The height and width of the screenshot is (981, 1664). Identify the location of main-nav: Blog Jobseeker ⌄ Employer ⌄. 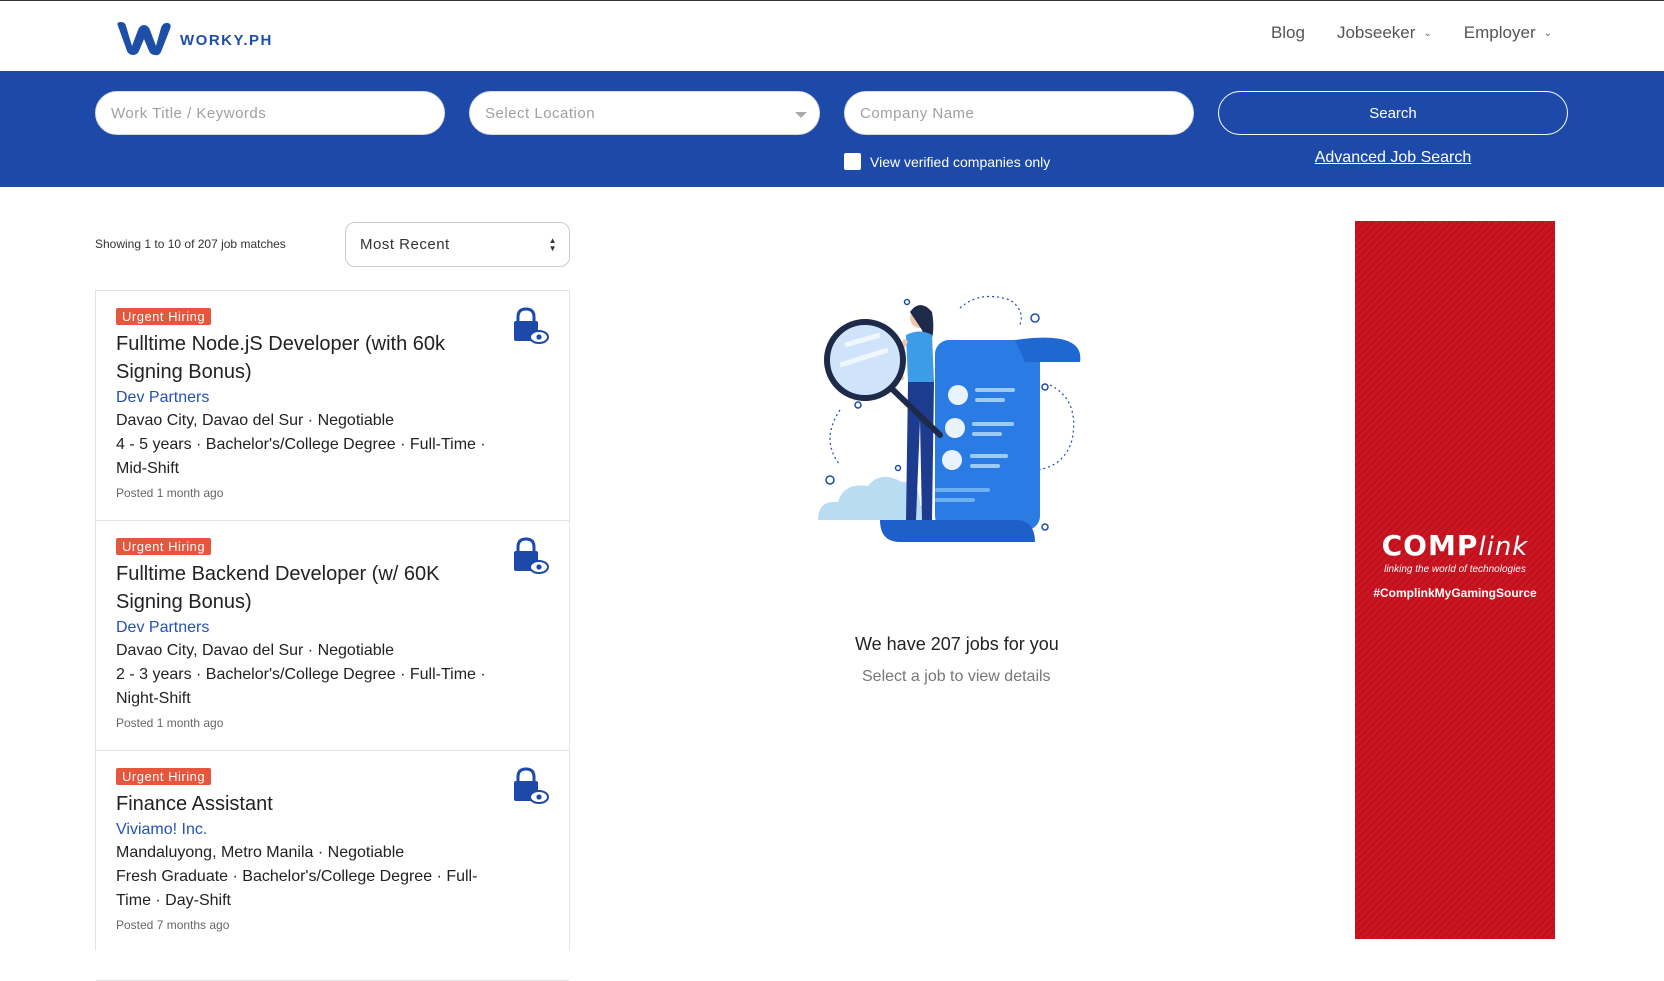
(1411, 33).